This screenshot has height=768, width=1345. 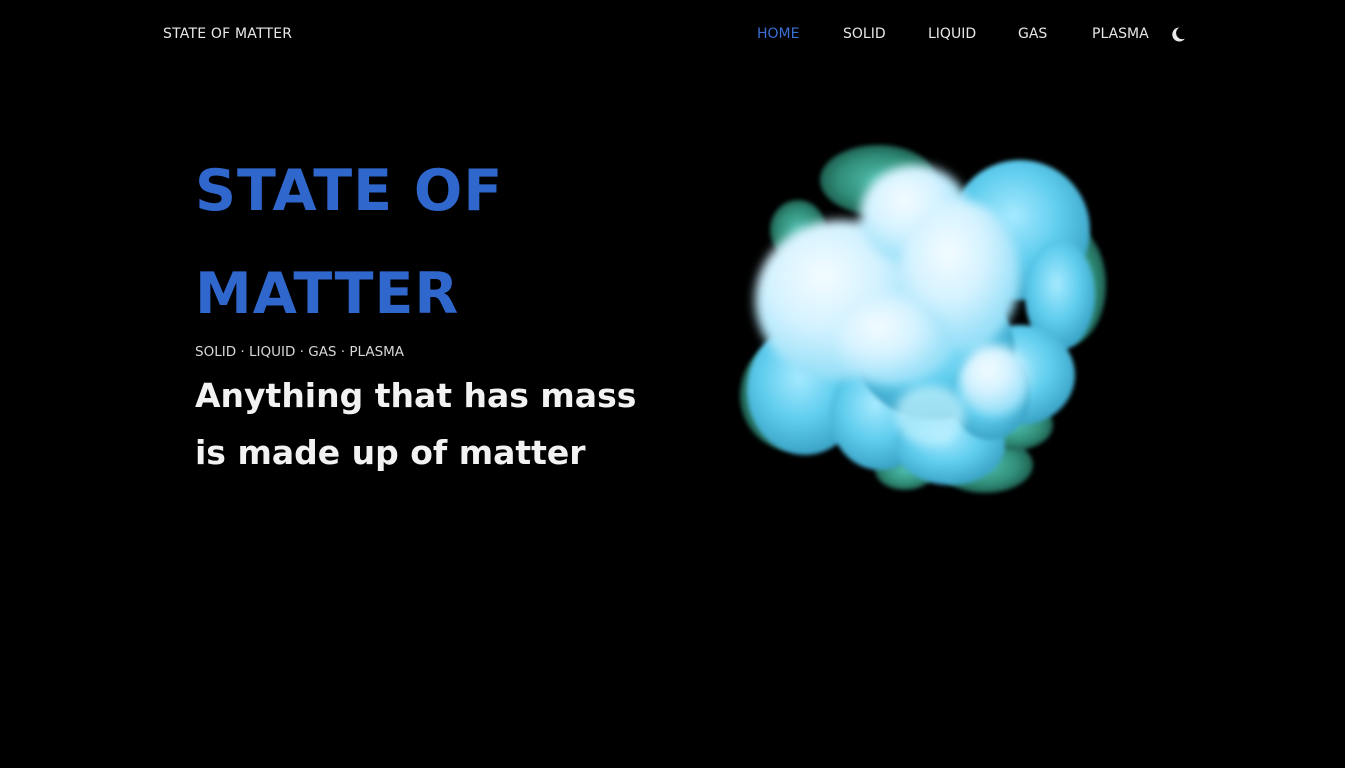 I want to click on hero-description-line-2: is made up of matter, so click(x=390, y=452).